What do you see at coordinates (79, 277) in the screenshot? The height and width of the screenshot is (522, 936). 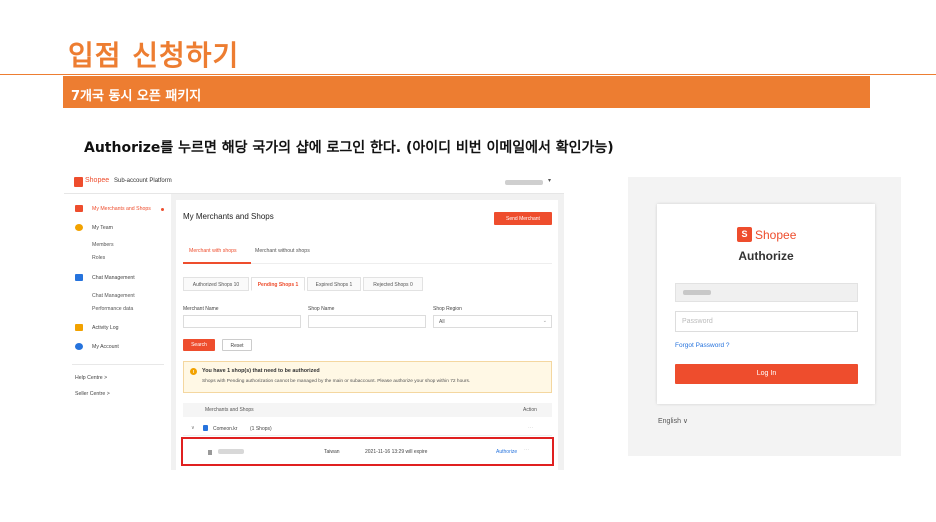 I see `chat-icon` at bounding box center [79, 277].